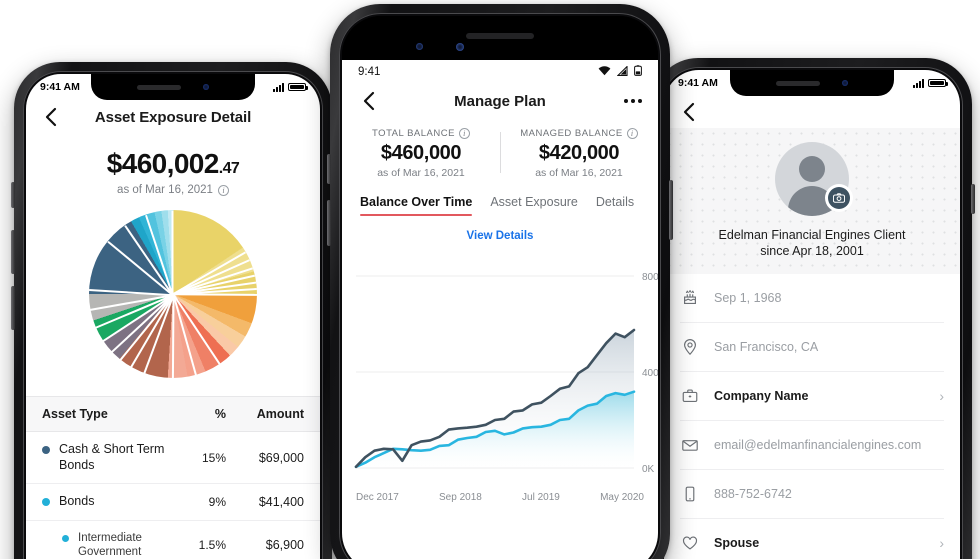 This screenshot has height=559, width=980. What do you see at coordinates (812, 251) in the screenshot?
I see `client-since: since Apr 18, 2001` at bounding box center [812, 251].